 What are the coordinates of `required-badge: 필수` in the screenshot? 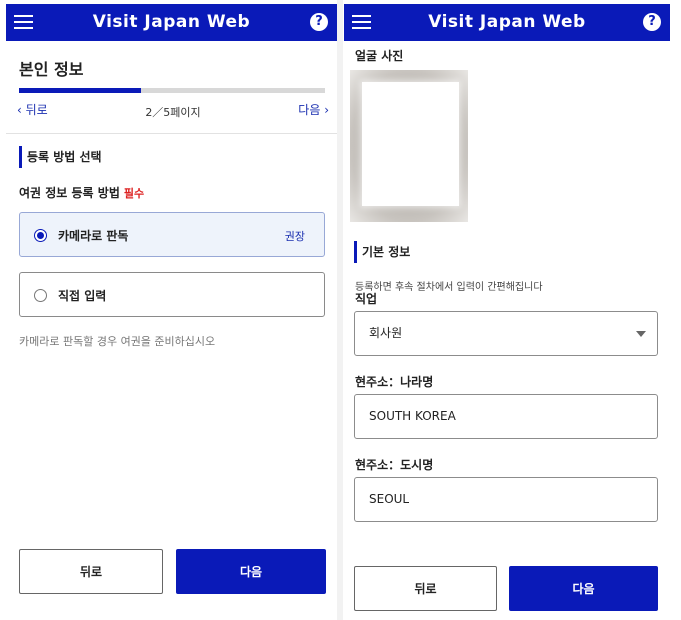 It's located at (134, 193).